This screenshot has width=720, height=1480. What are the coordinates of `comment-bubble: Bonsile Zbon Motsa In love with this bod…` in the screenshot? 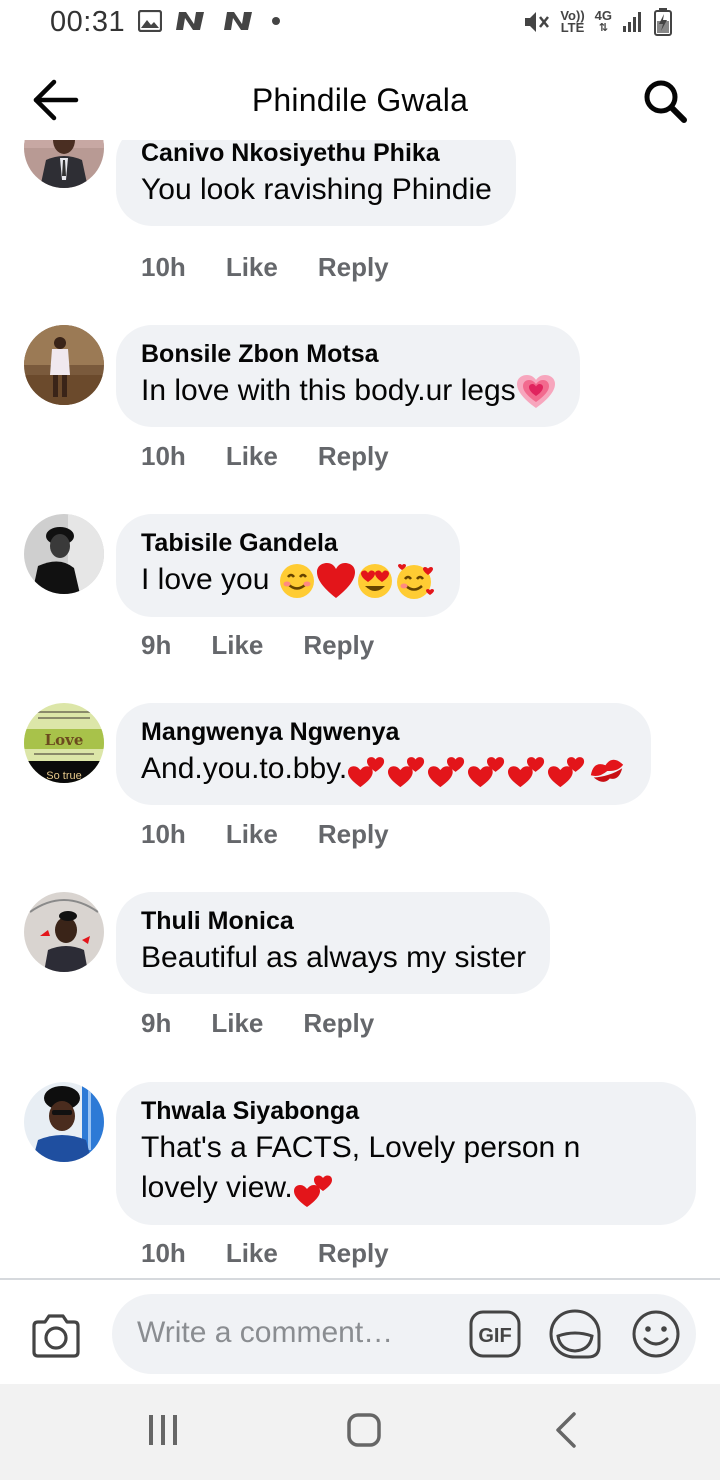 It's located at (348, 376).